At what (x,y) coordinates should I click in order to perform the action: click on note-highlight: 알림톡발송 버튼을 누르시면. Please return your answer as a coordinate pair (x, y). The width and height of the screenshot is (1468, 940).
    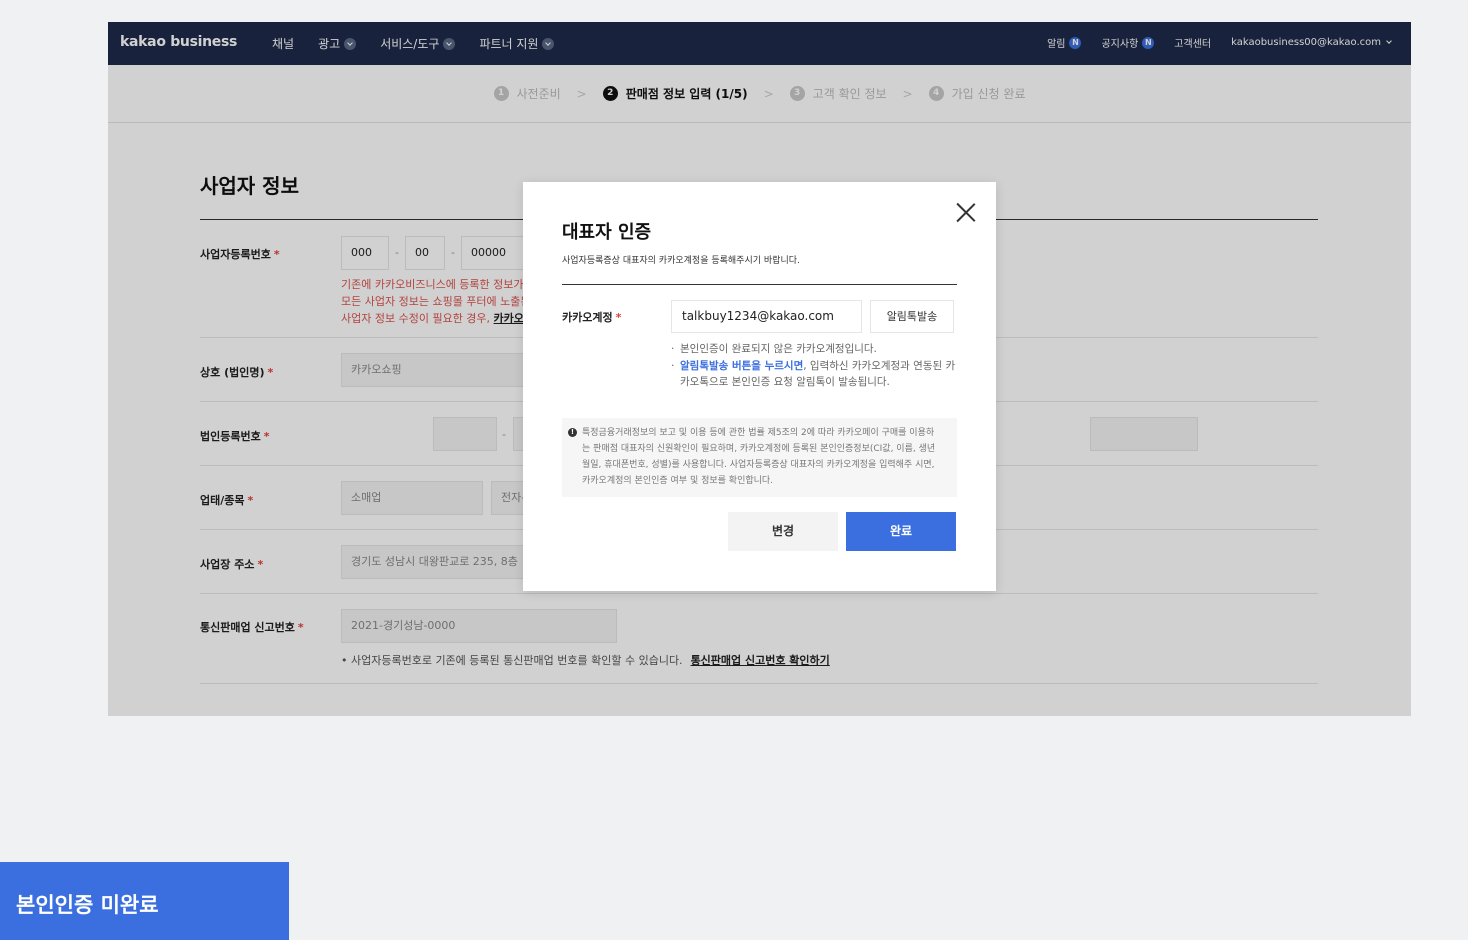
    Looking at the image, I should click on (742, 365).